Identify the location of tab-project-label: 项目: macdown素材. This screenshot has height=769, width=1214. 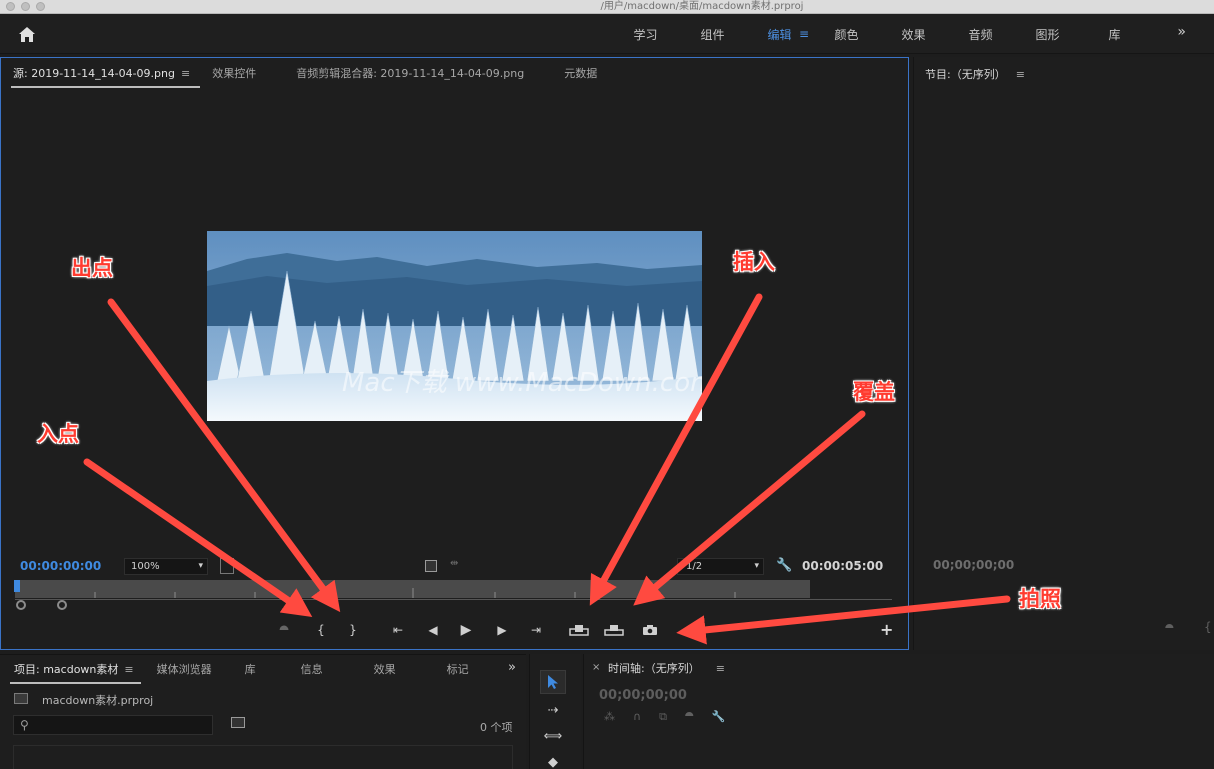
(66, 669).